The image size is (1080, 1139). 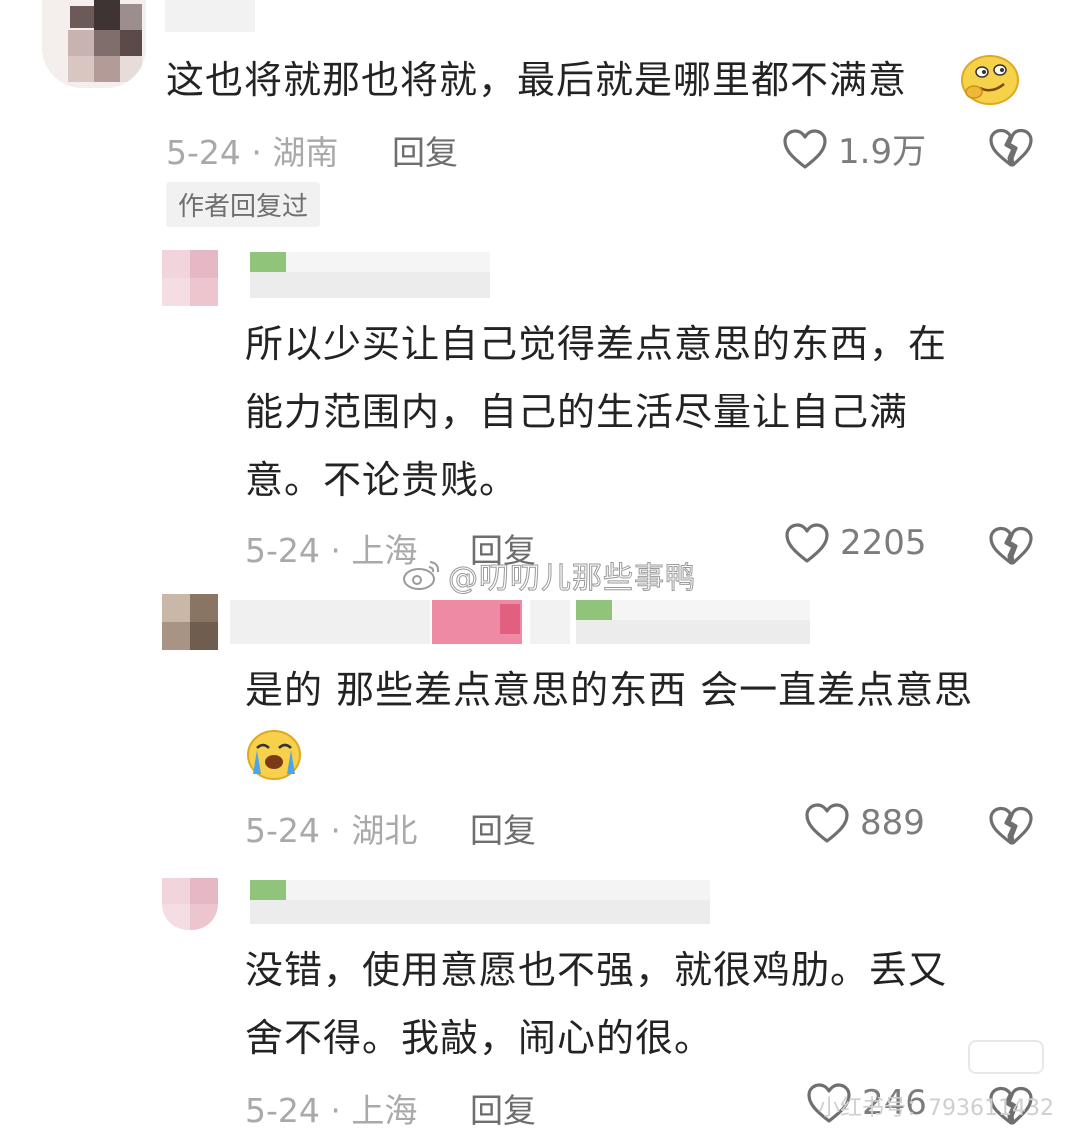 I want to click on author-replied-badge: 作者回复过, so click(x=243, y=204).